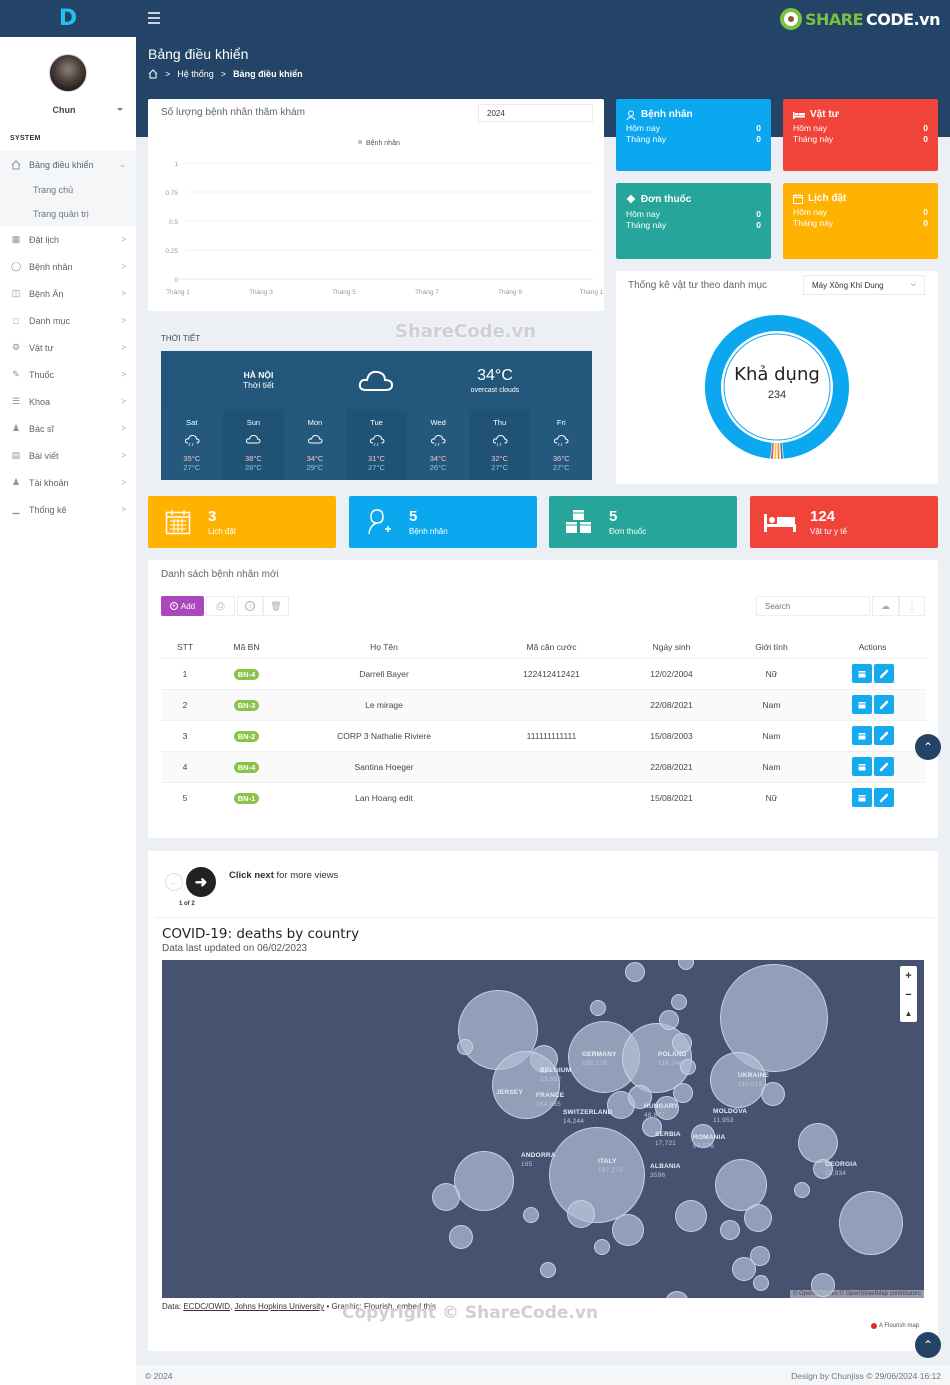 The width and height of the screenshot is (950, 1385). I want to click on sidebar-item-supplies: ⚙ Vật tư >, so click(68, 347).